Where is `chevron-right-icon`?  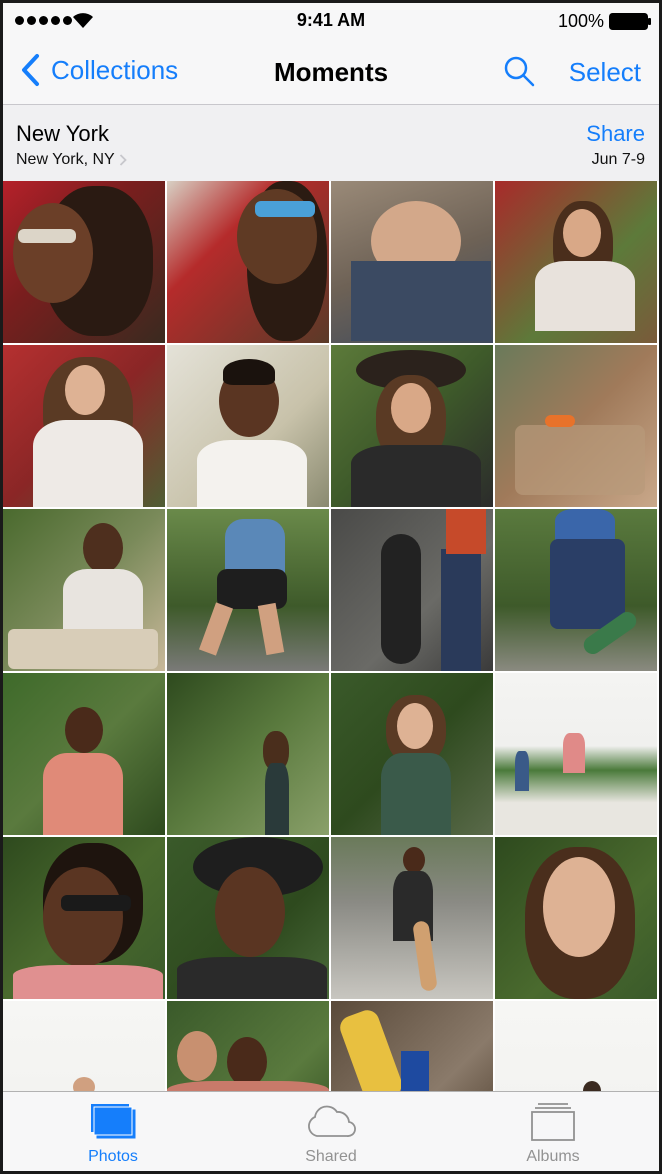 chevron-right-icon is located at coordinates (123, 160).